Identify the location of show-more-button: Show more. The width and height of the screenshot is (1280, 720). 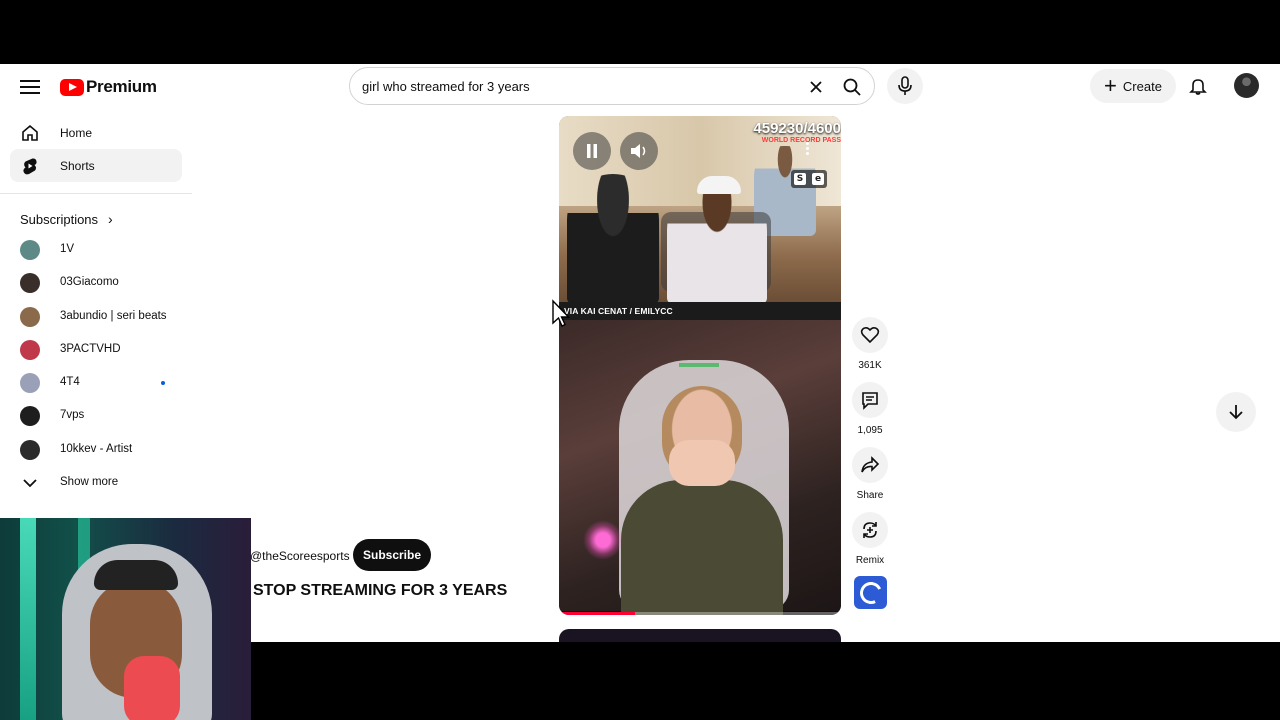
(96, 482).